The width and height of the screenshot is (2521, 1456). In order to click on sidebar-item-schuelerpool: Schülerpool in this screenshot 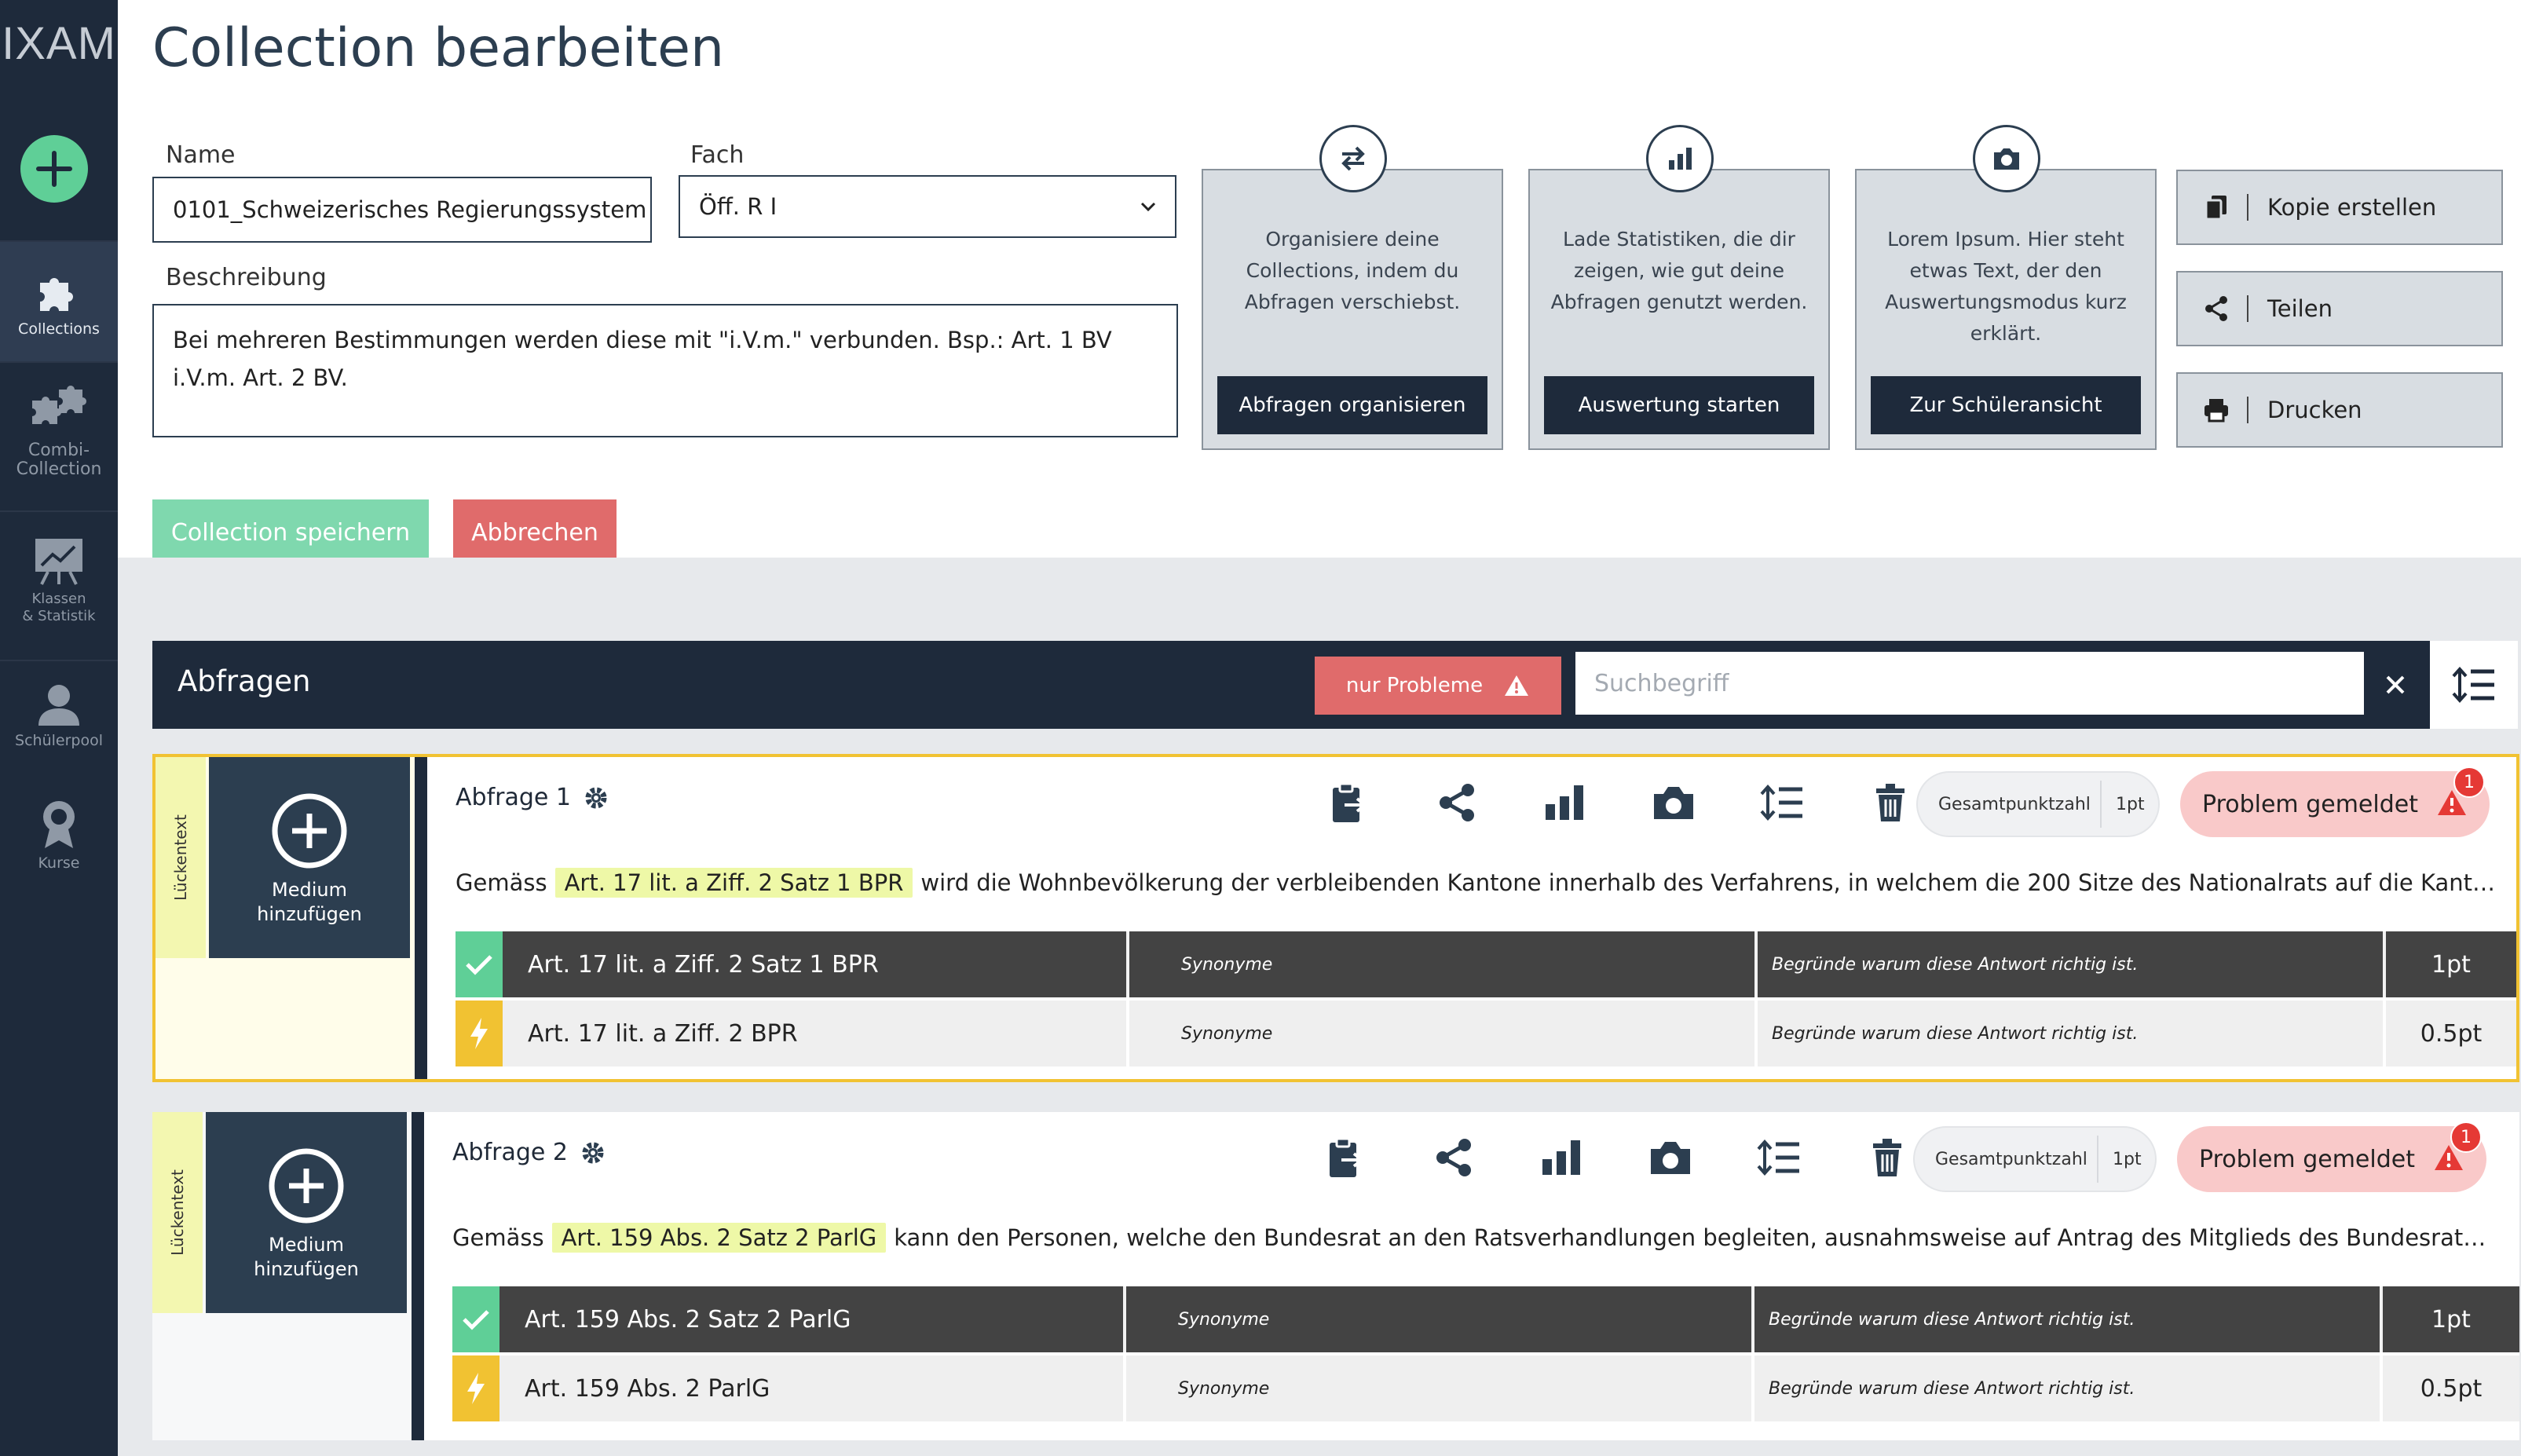, I will do `click(59, 725)`.